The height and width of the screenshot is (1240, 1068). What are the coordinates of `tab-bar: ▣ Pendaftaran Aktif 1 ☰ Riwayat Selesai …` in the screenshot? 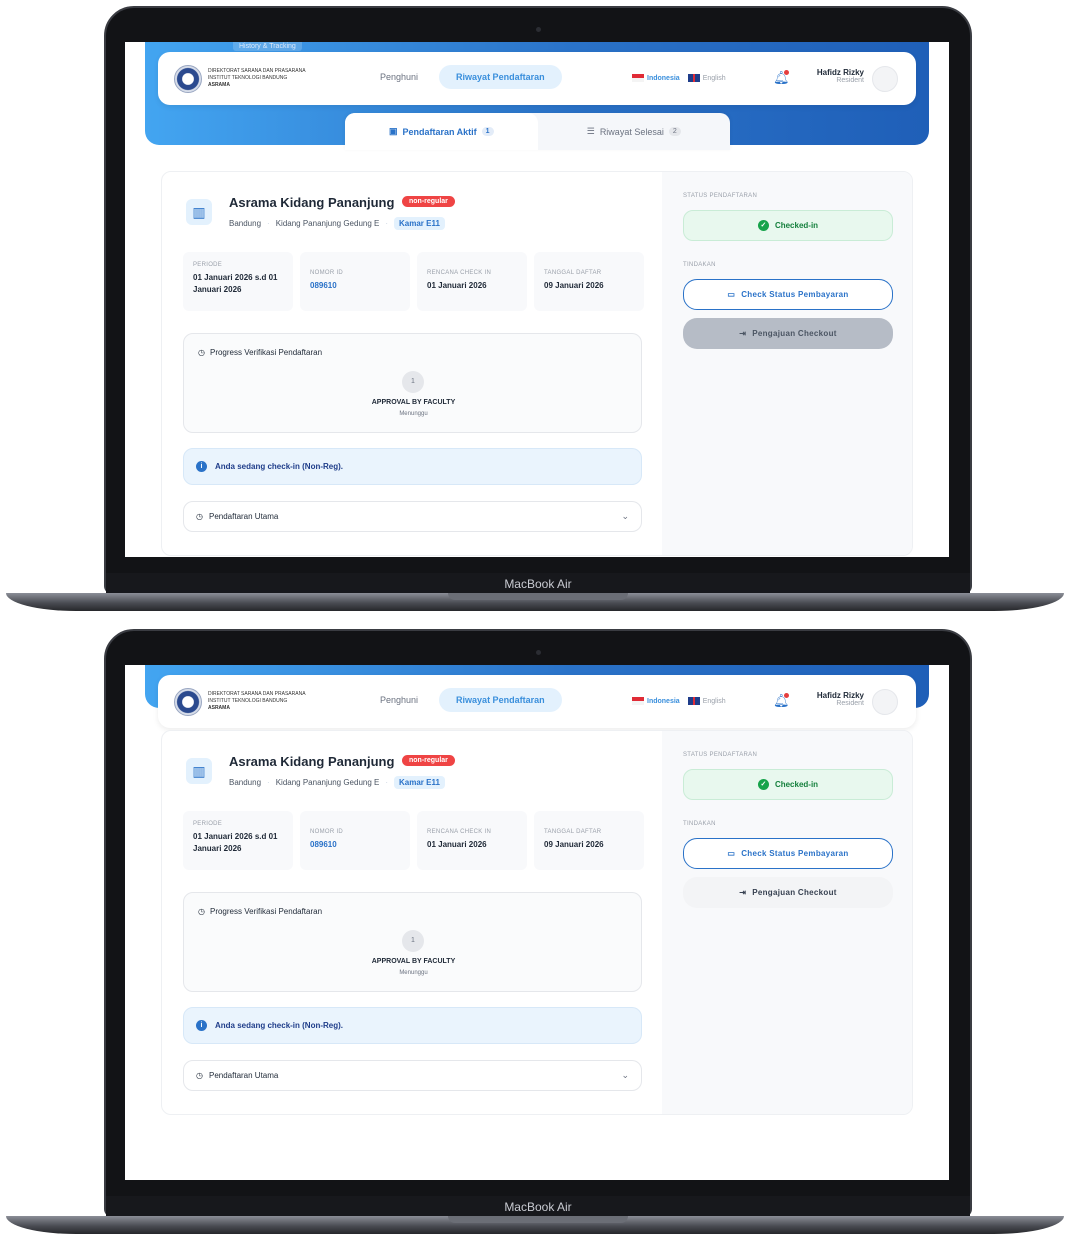 It's located at (537, 131).